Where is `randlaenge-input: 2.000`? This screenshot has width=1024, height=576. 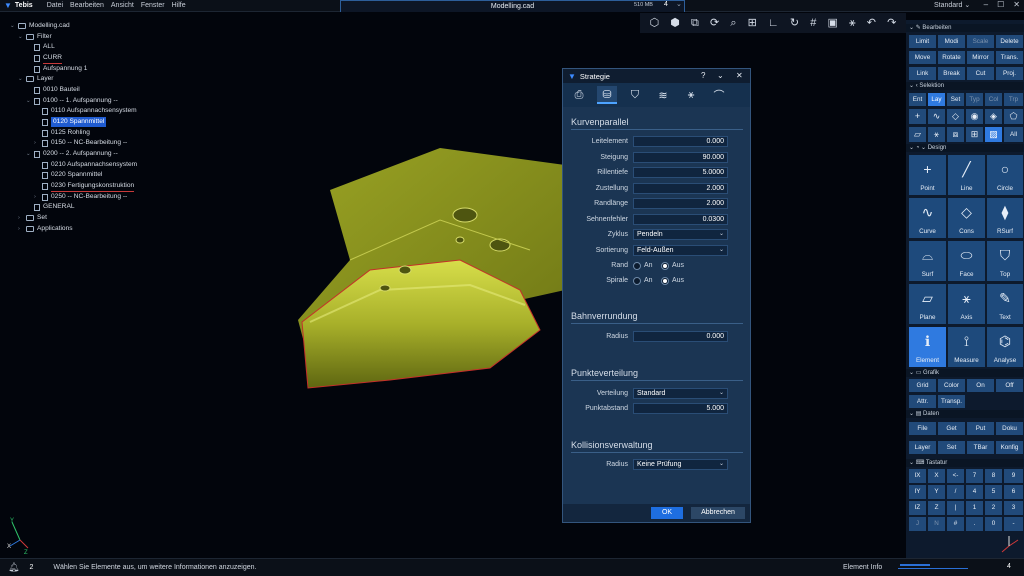 randlaenge-input: 2.000 is located at coordinates (680, 203).